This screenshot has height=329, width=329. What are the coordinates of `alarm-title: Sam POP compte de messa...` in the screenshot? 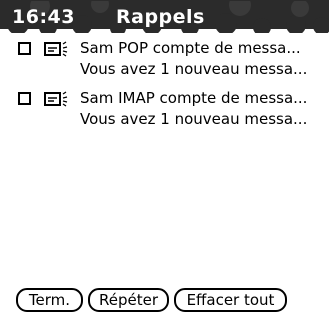 It's located at (190, 48).